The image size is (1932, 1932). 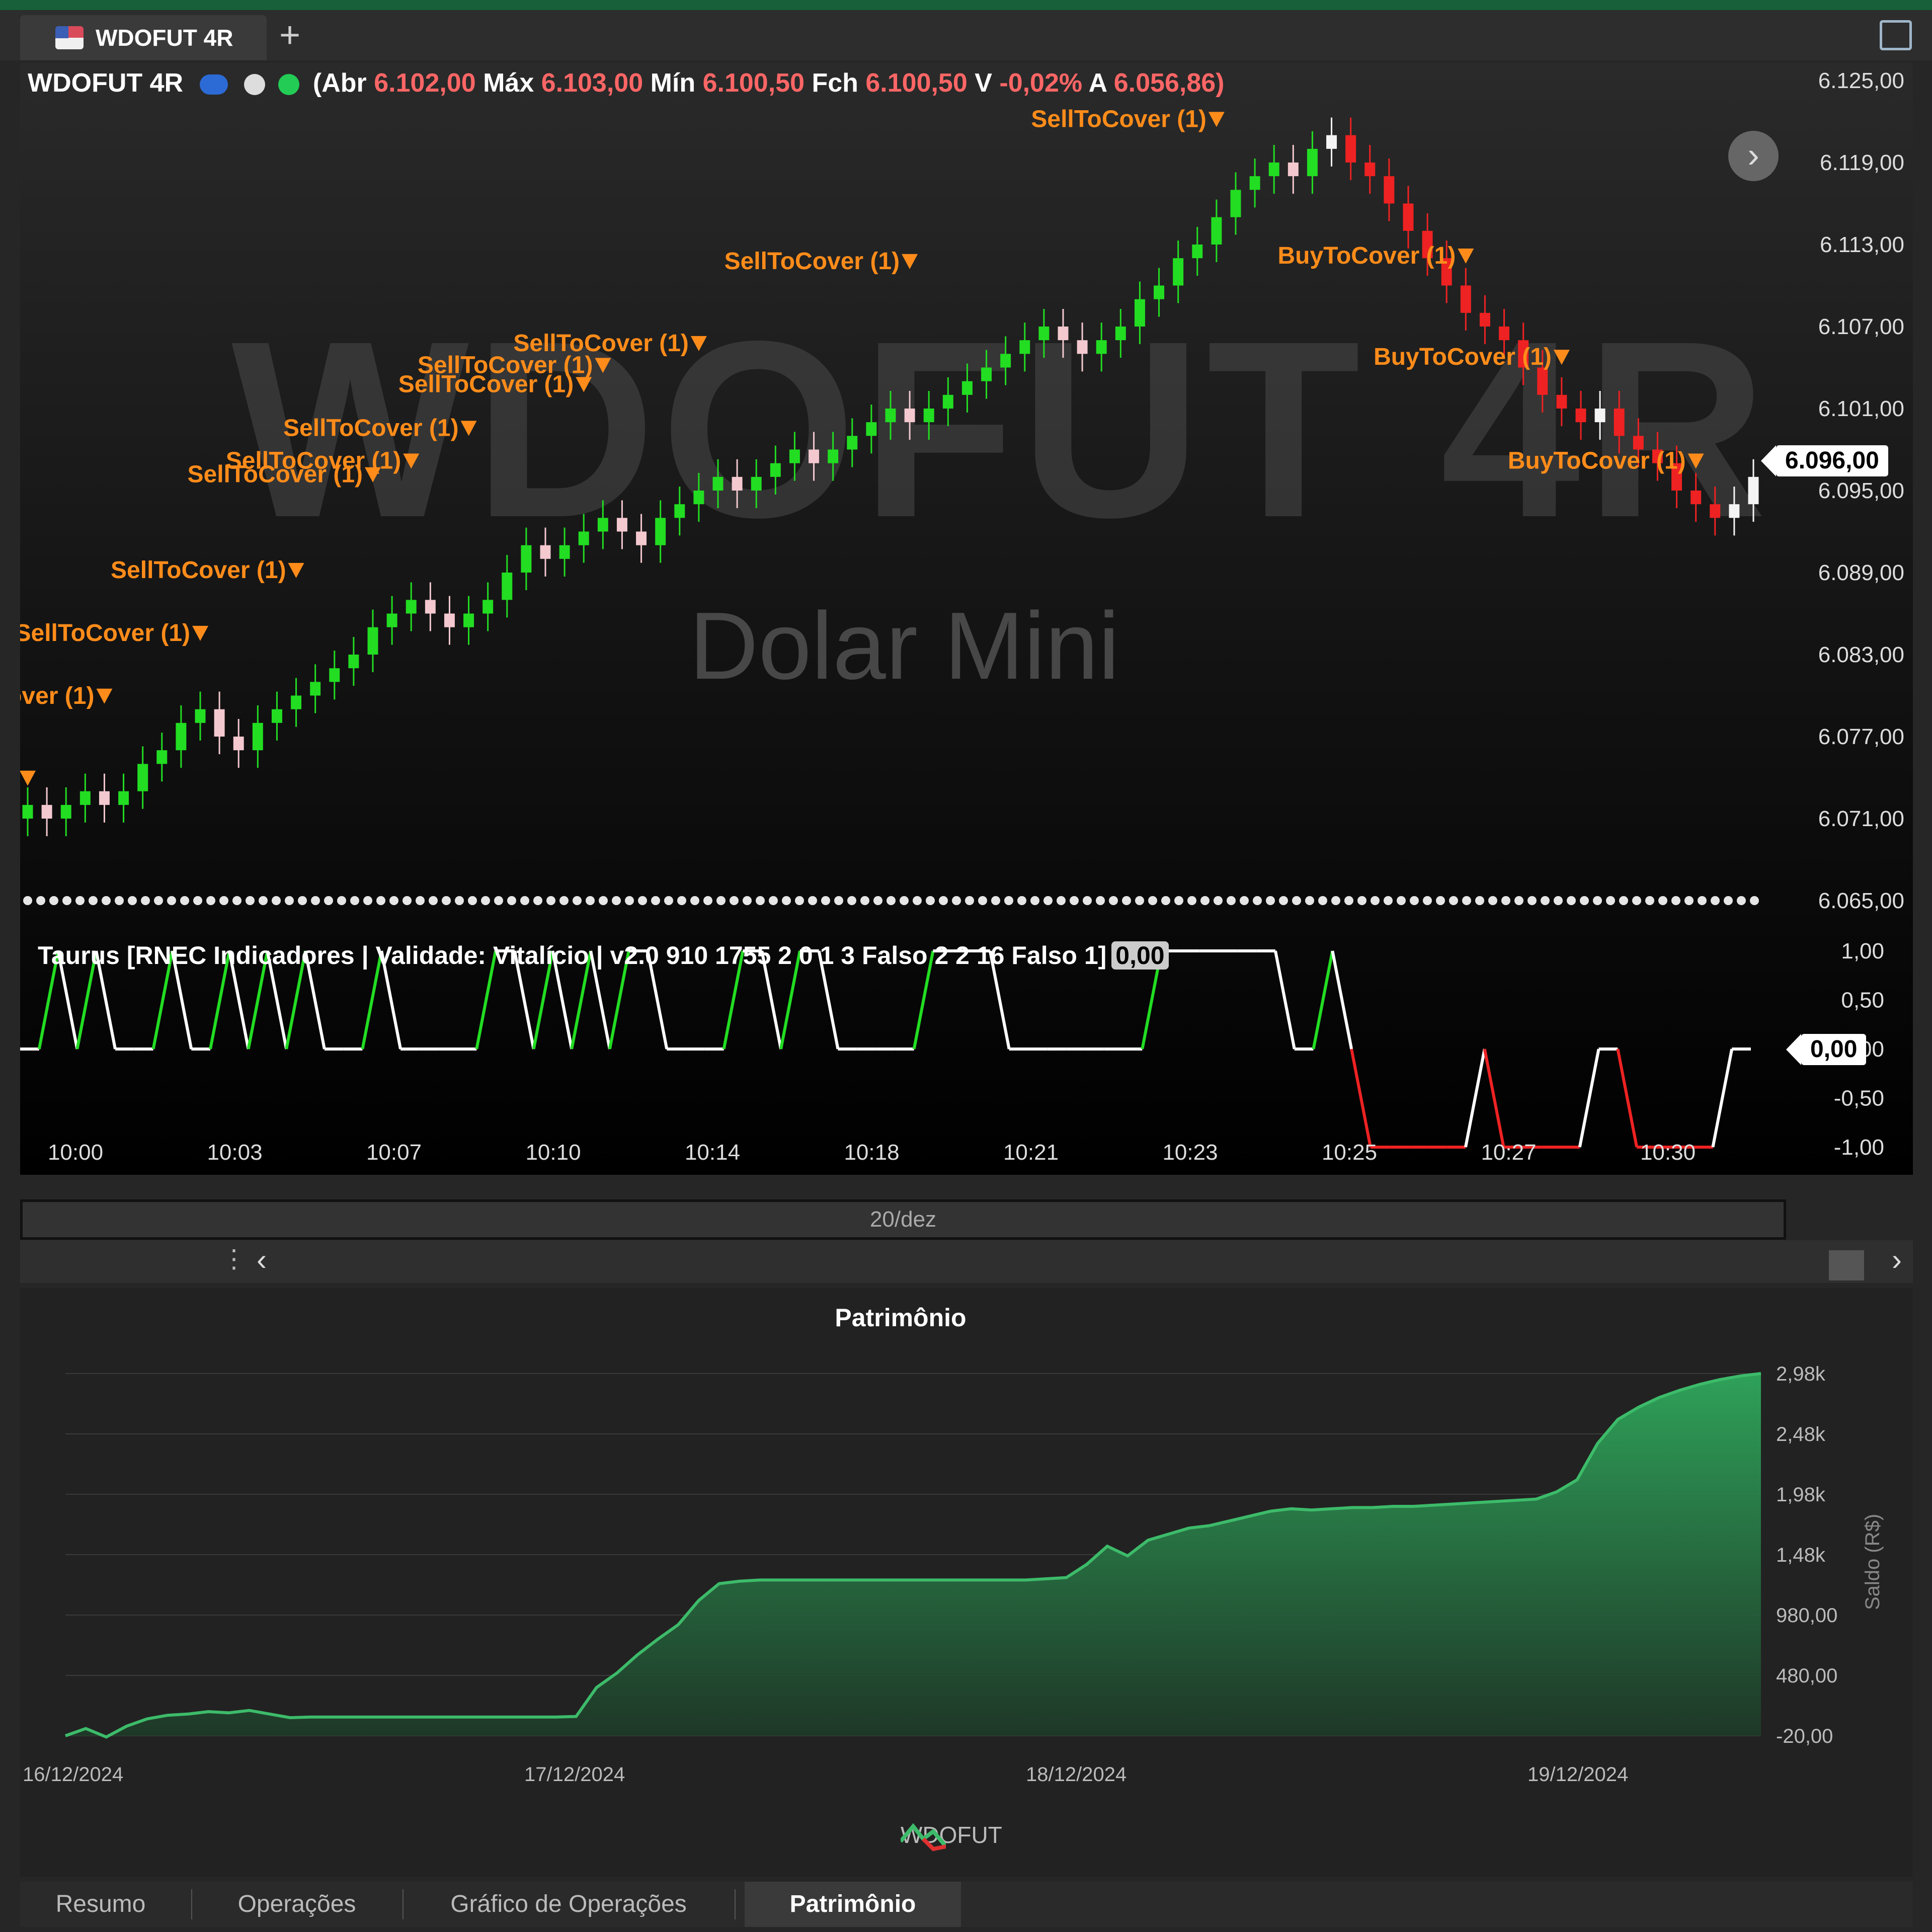 What do you see at coordinates (1897, 1260) in the screenshot?
I see `scroll-right-icon: ›` at bounding box center [1897, 1260].